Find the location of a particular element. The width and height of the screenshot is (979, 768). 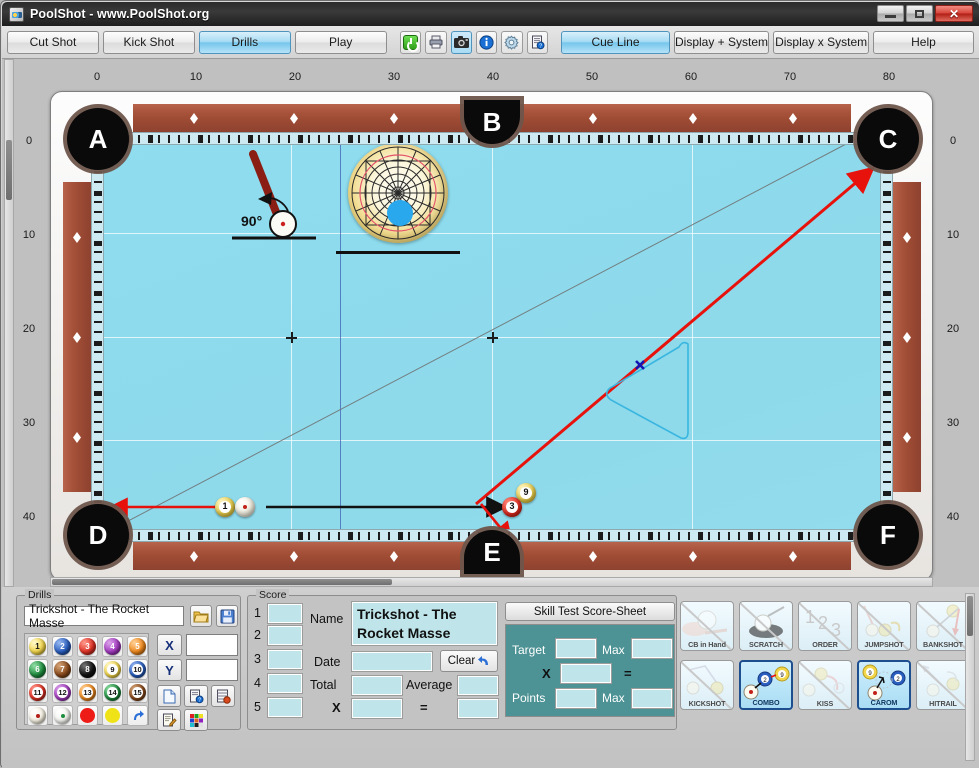

close-button: ✕ is located at coordinates (954, 13).